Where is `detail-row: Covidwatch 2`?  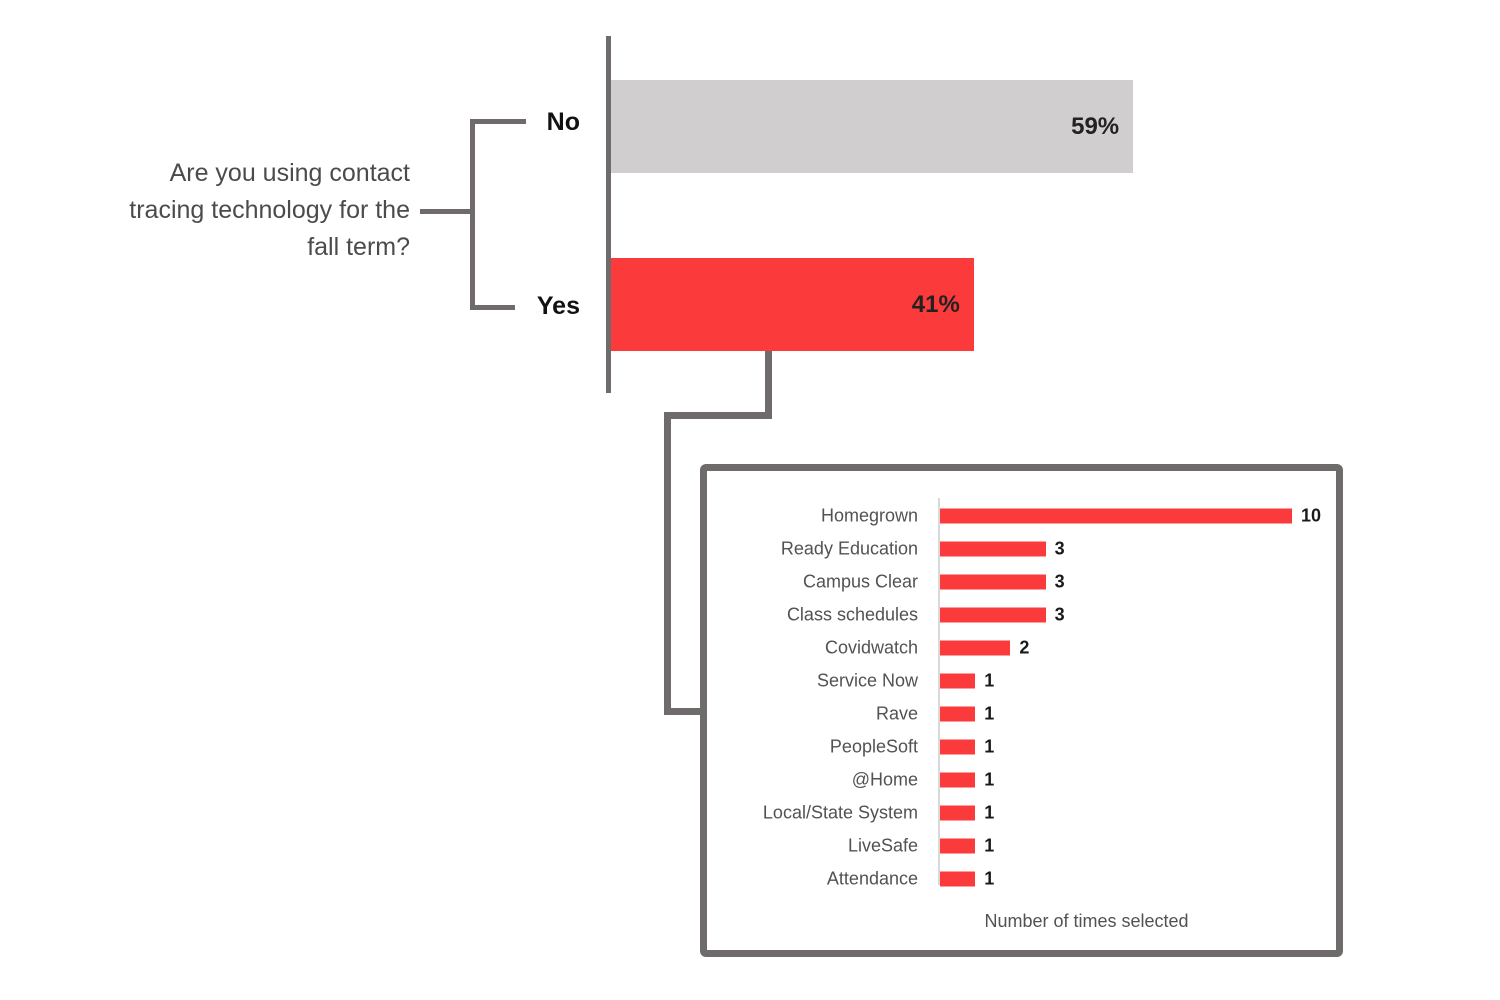
detail-row: Covidwatch 2 is located at coordinates (1021, 647).